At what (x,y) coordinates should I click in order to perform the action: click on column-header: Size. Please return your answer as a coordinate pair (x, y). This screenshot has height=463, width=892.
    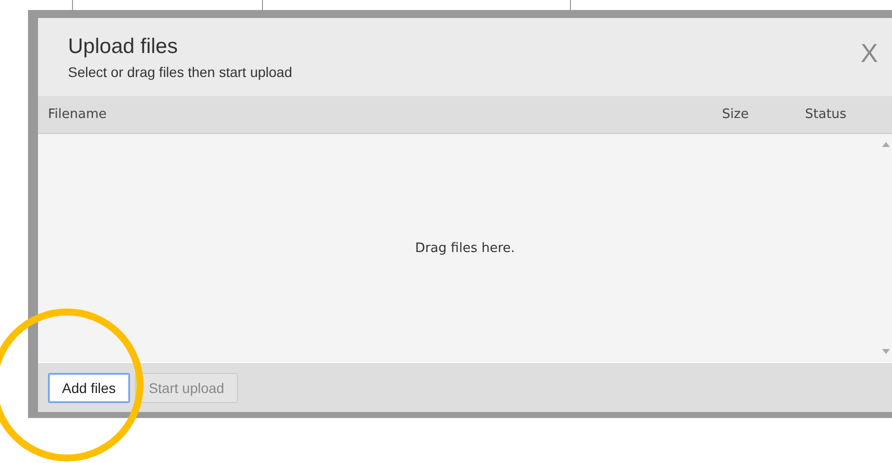
    Looking at the image, I should click on (763, 114).